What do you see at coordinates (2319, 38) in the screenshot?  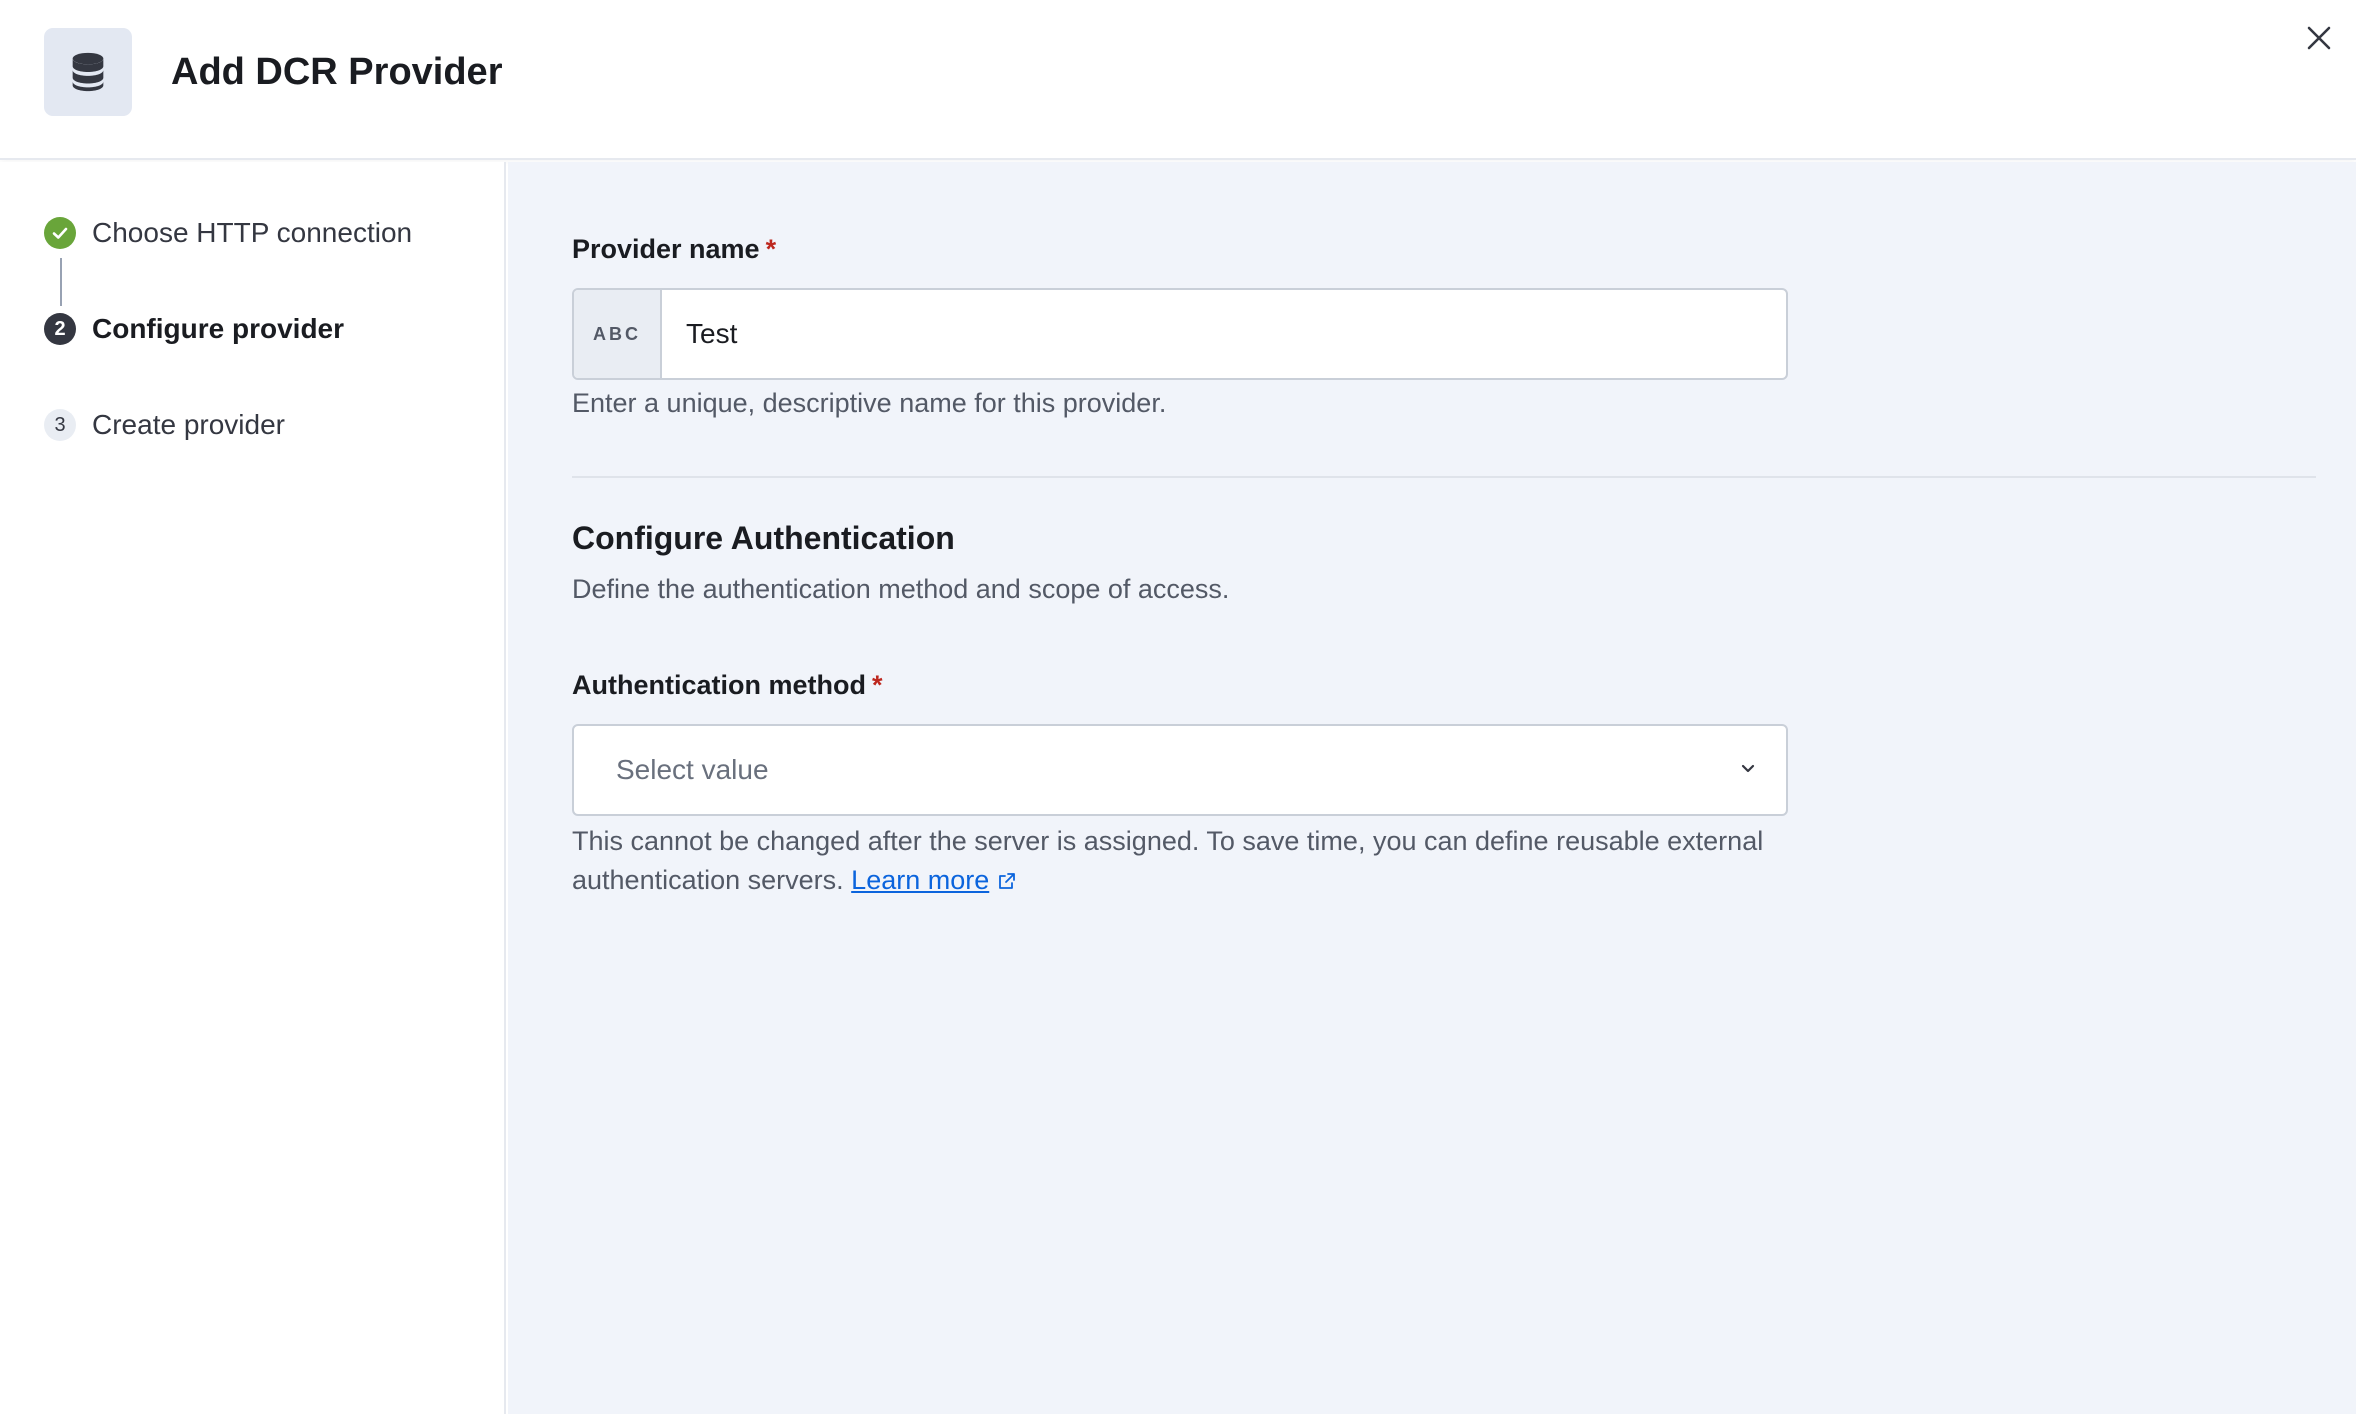 I see `close-icon` at bounding box center [2319, 38].